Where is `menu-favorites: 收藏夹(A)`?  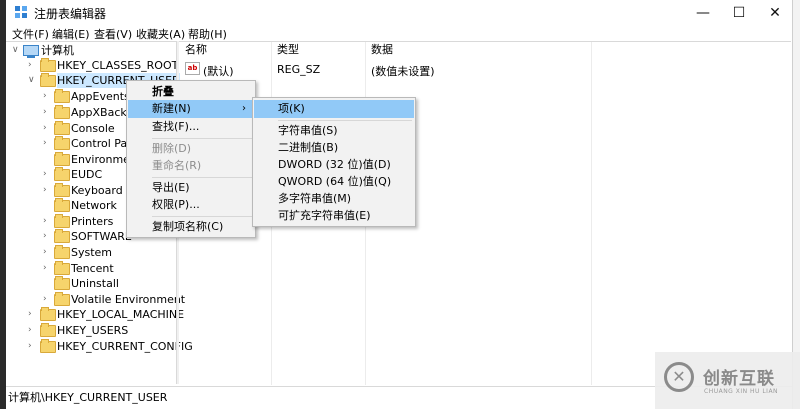
menu-favorites: 收藏夹(A) is located at coordinates (160, 34).